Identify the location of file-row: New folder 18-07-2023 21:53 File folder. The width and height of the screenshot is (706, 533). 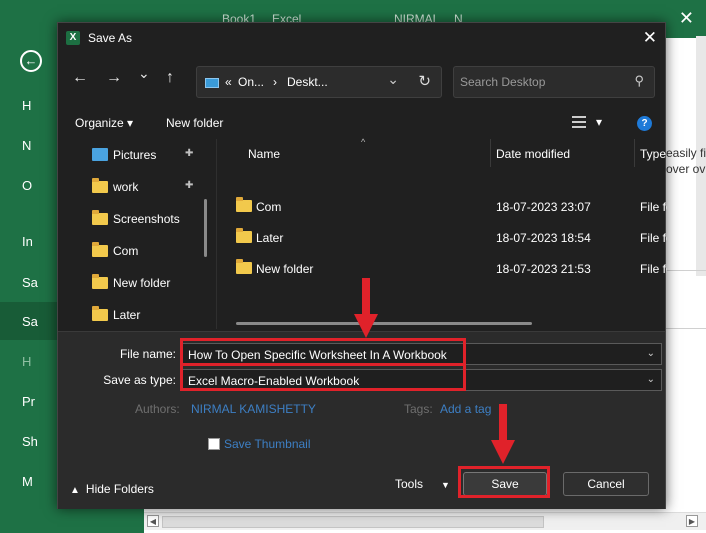
(442, 269).